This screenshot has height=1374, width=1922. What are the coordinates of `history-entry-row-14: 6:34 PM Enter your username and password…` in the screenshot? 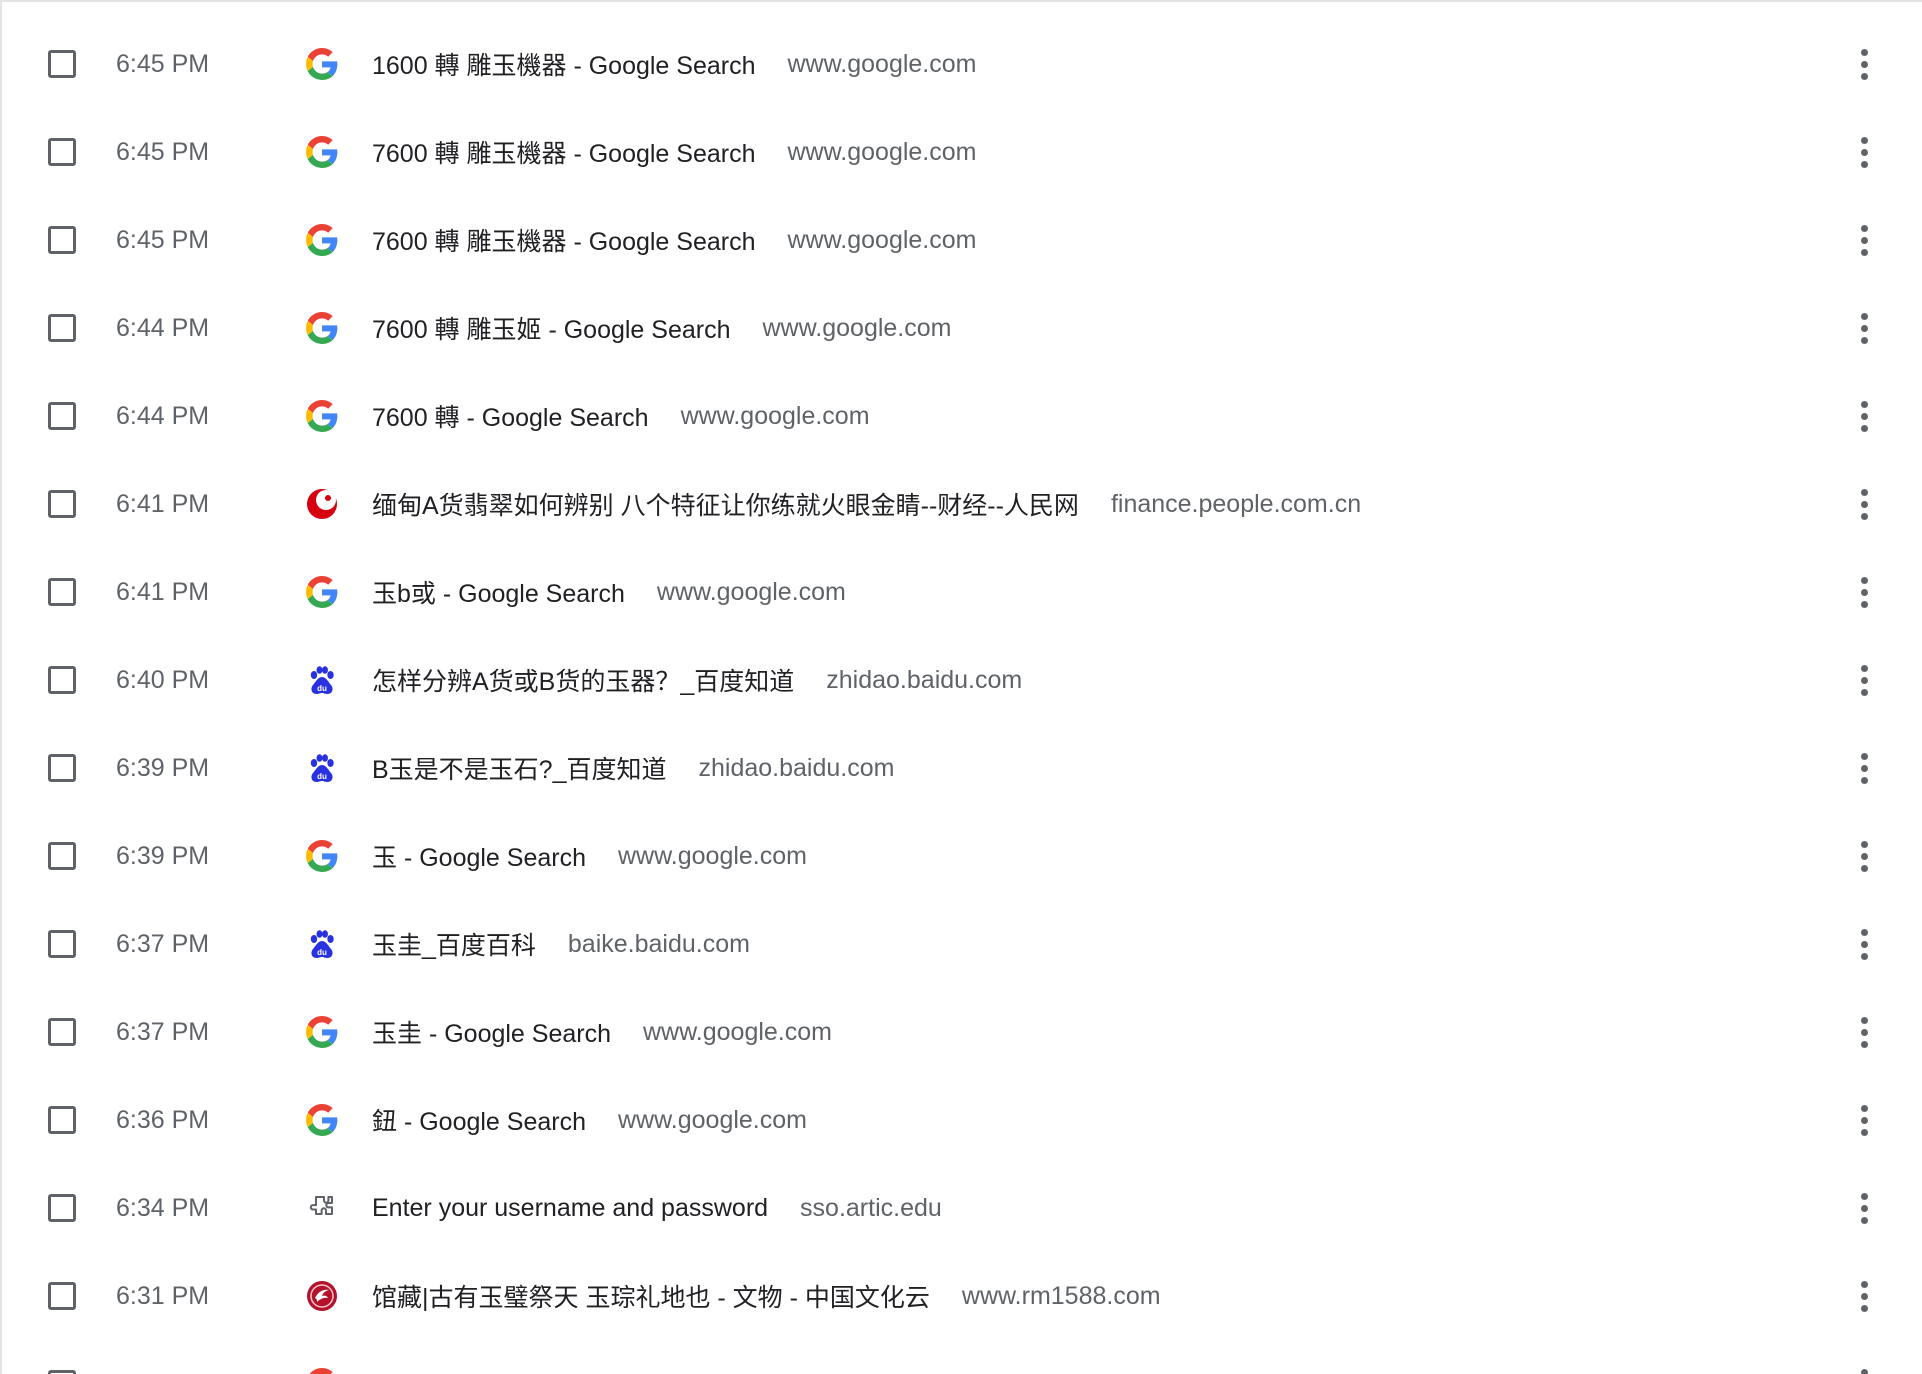 It's located at (962, 1208).